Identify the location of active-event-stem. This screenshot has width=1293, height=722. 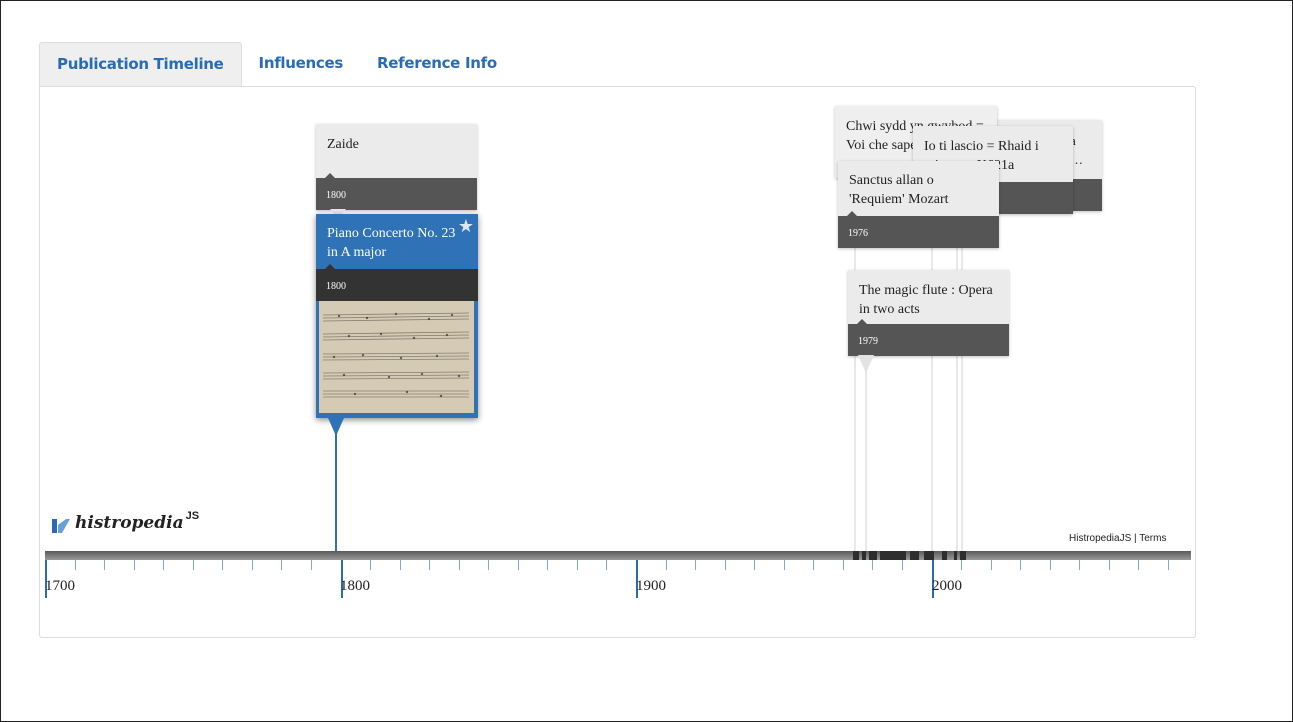
(336, 492).